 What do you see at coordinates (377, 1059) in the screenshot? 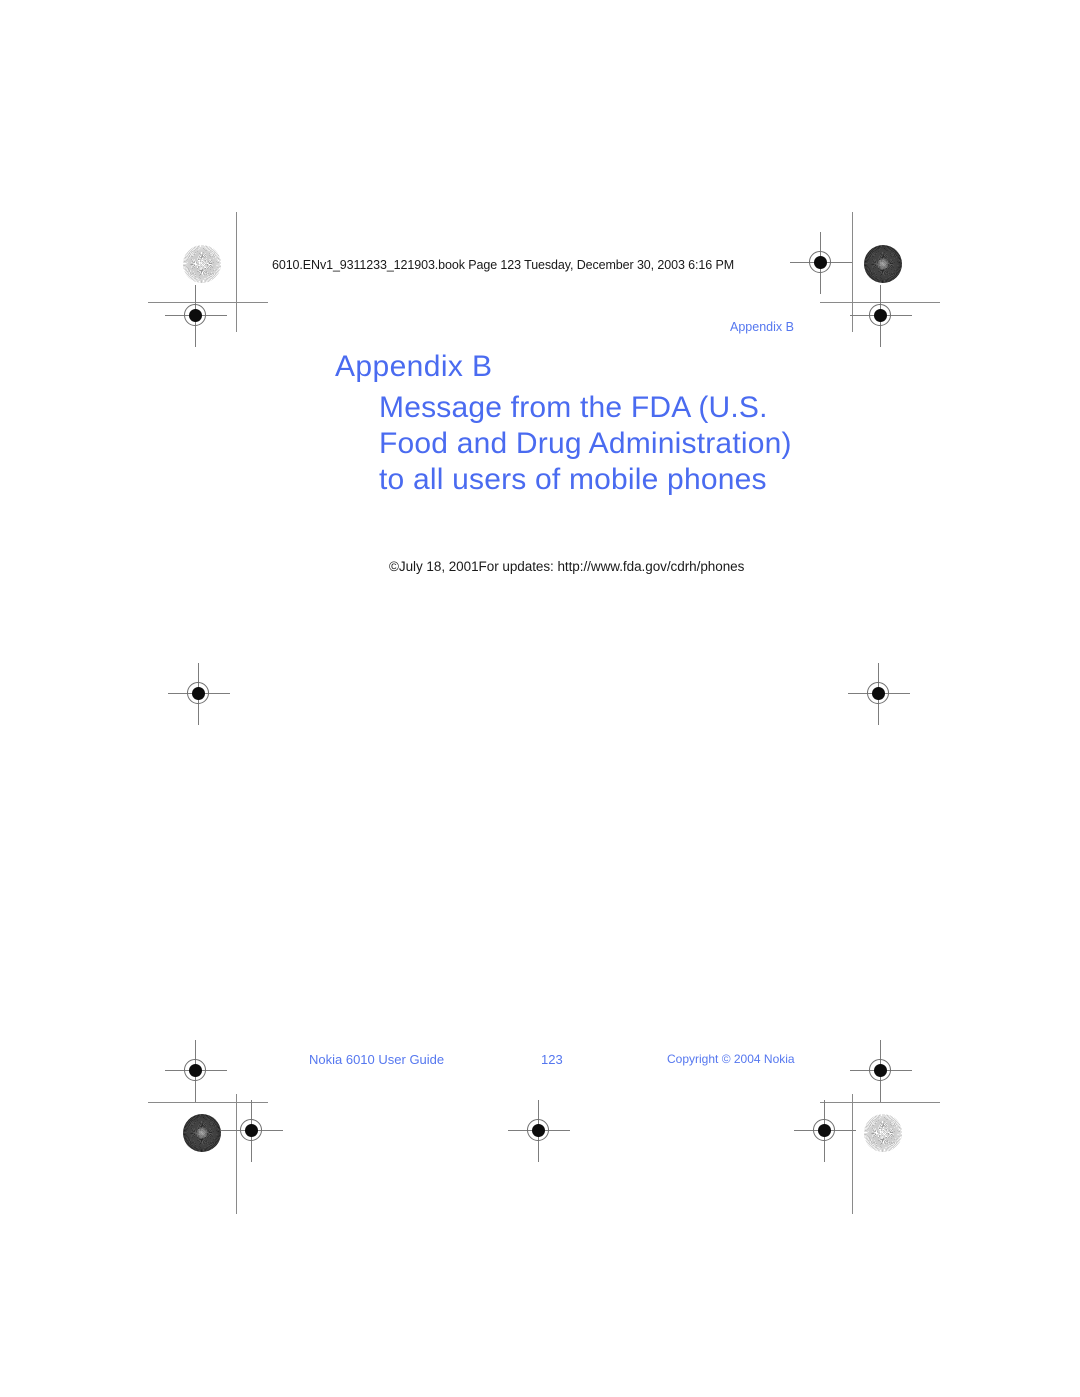
I see `footer-document-title: Nokia 6010 User Guide` at bounding box center [377, 1059].